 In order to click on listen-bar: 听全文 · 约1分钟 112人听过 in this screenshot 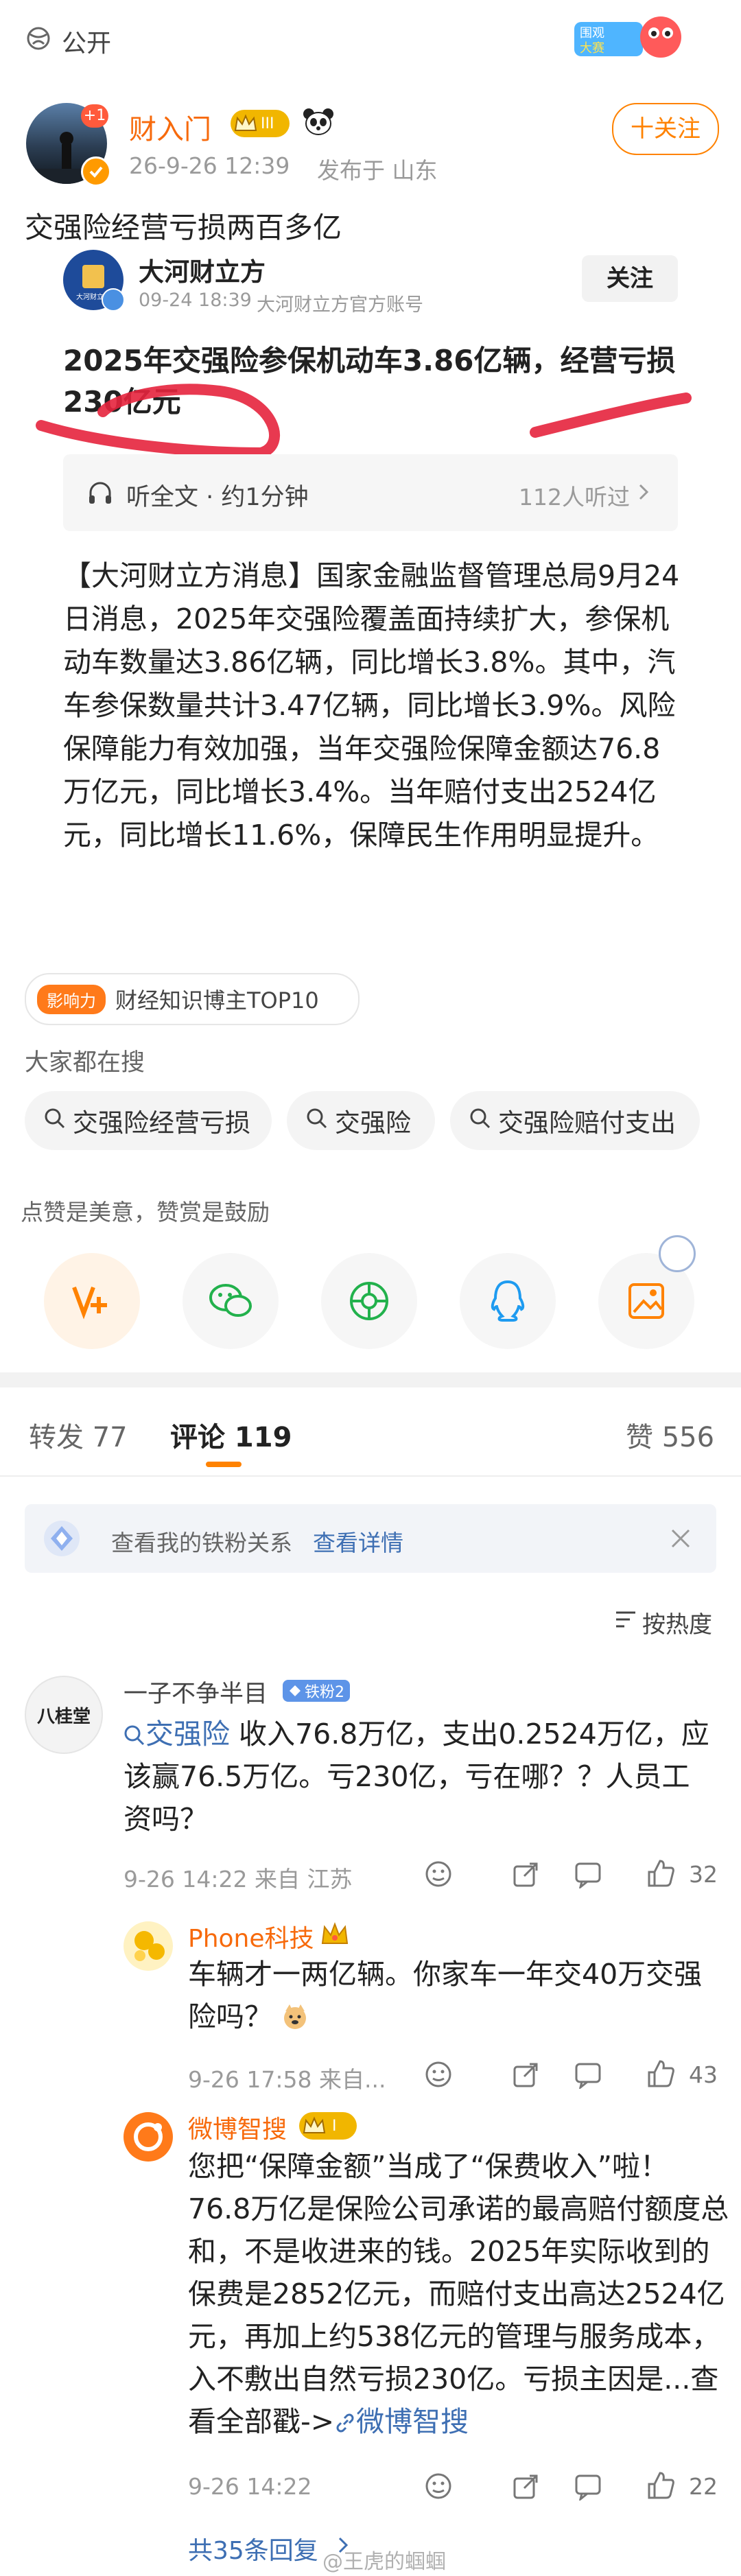, I will do `click(370, 492)`.